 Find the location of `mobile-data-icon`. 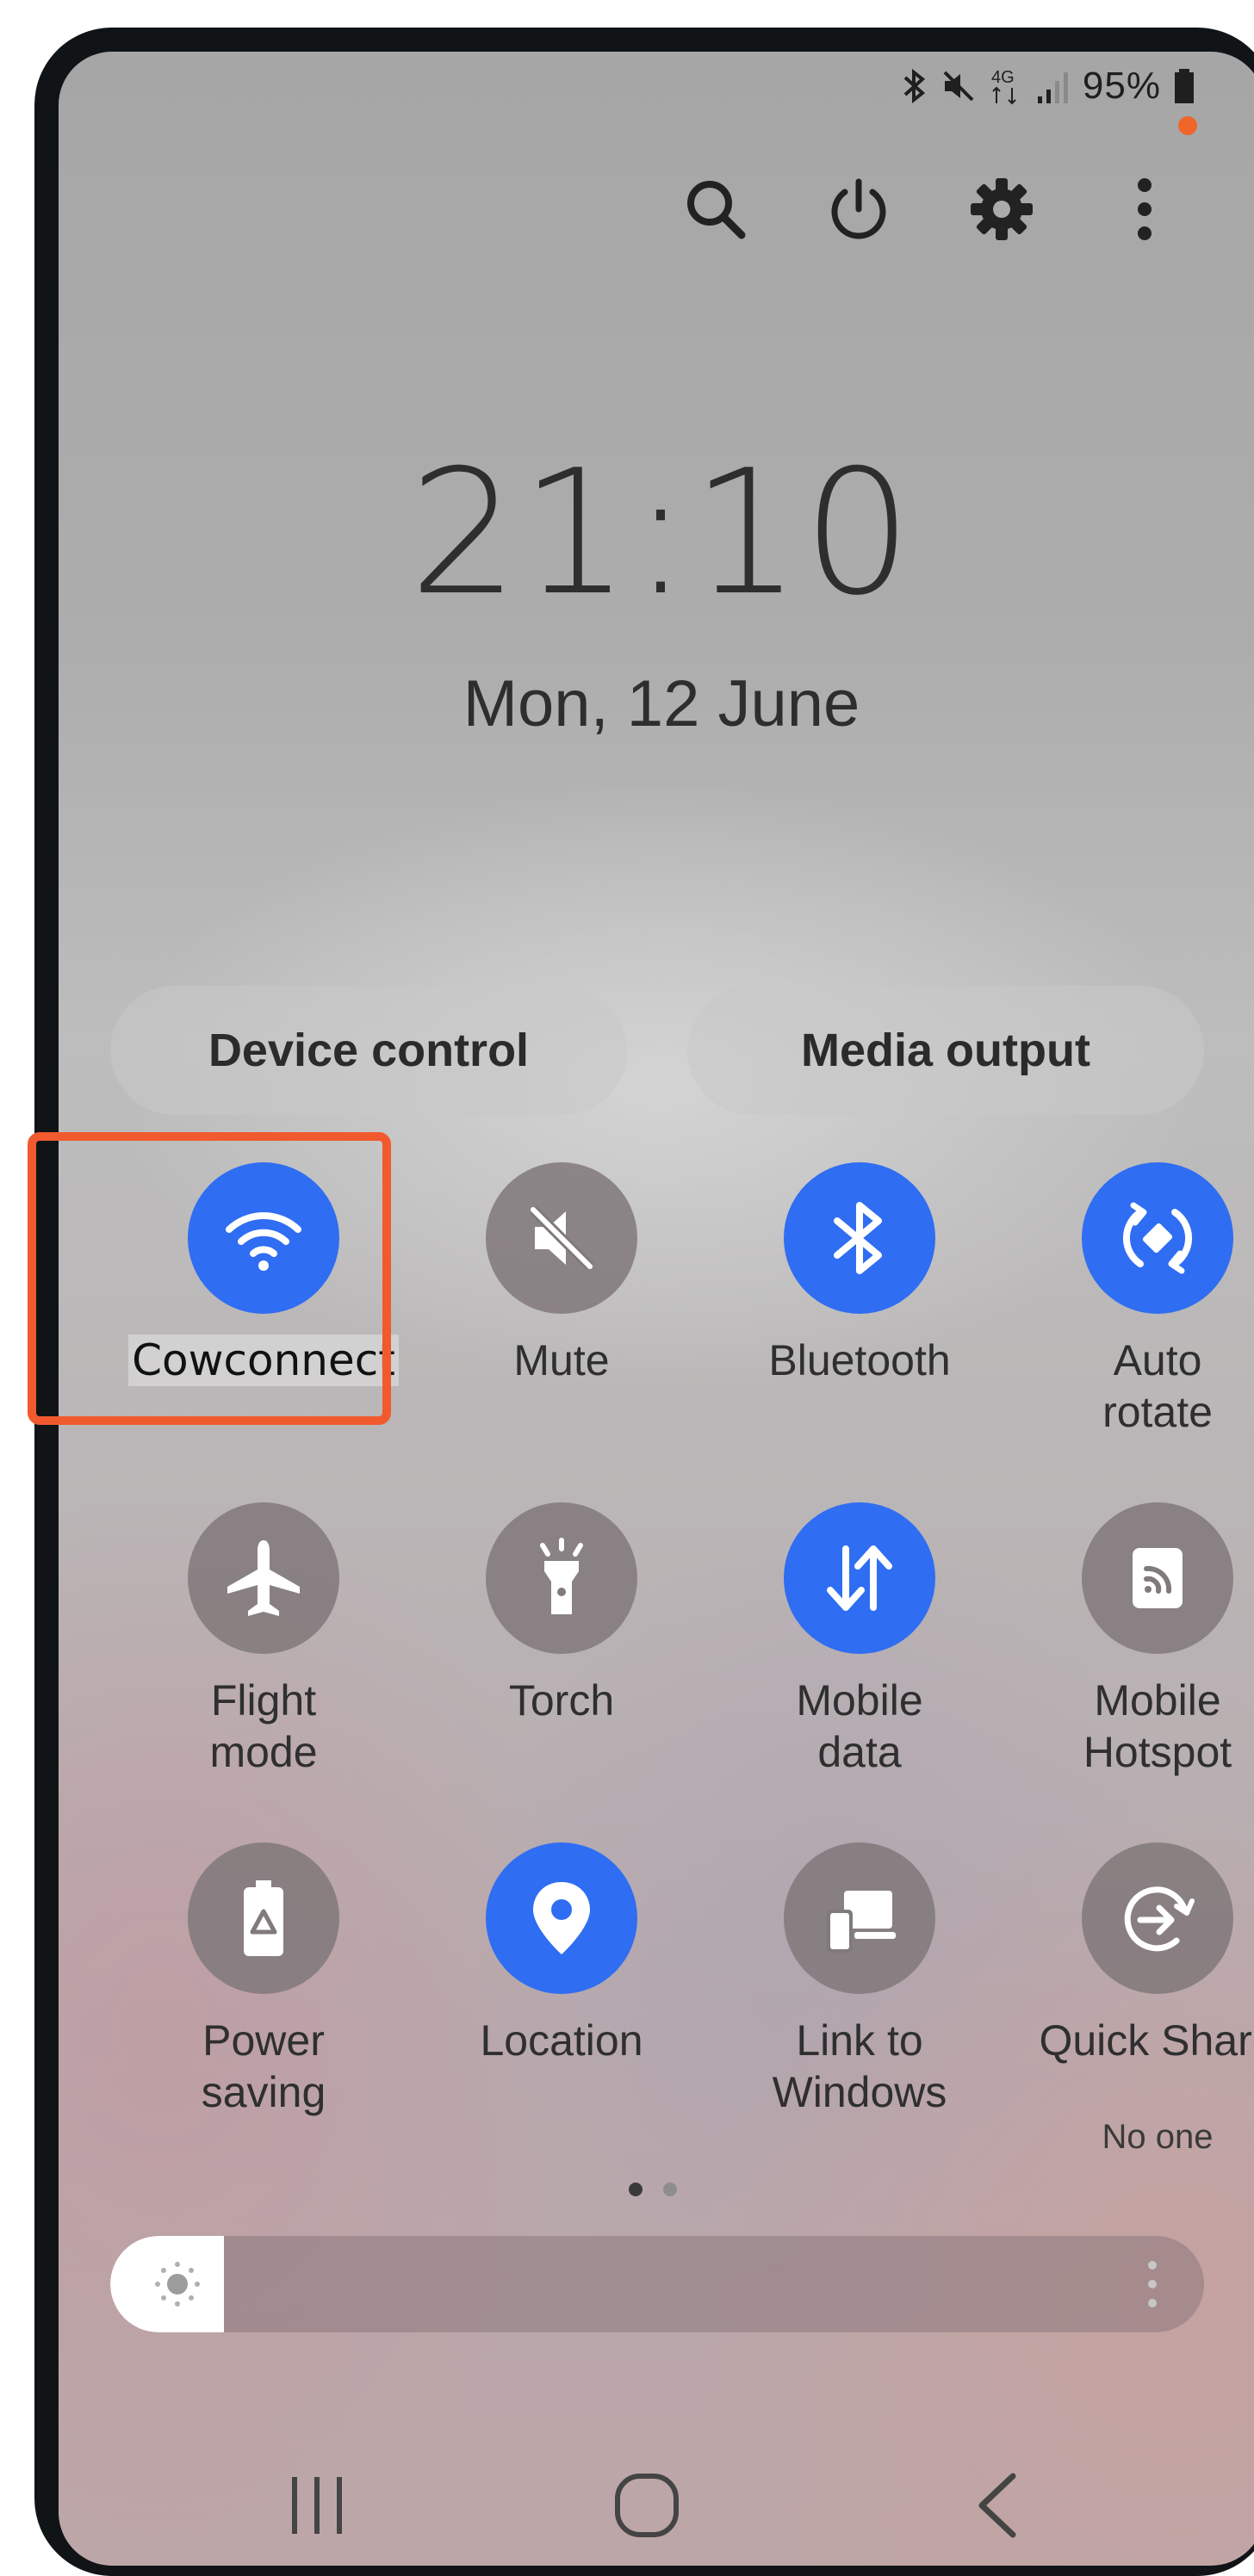

mobile-data-icon is located at coordinates (859, 1578).